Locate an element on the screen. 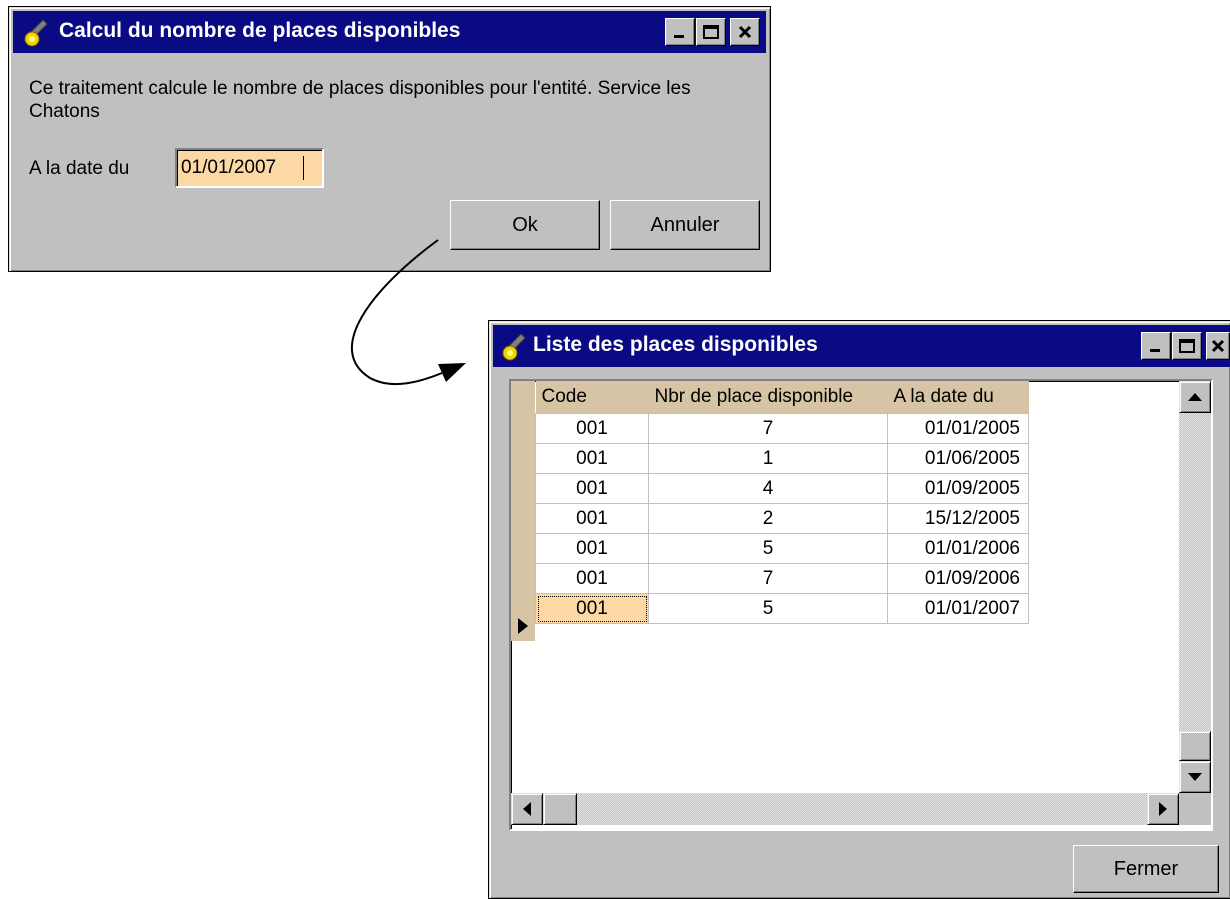 The image size is (1230, 899). scroll-down-icon is located at coordinates (1195, 777).